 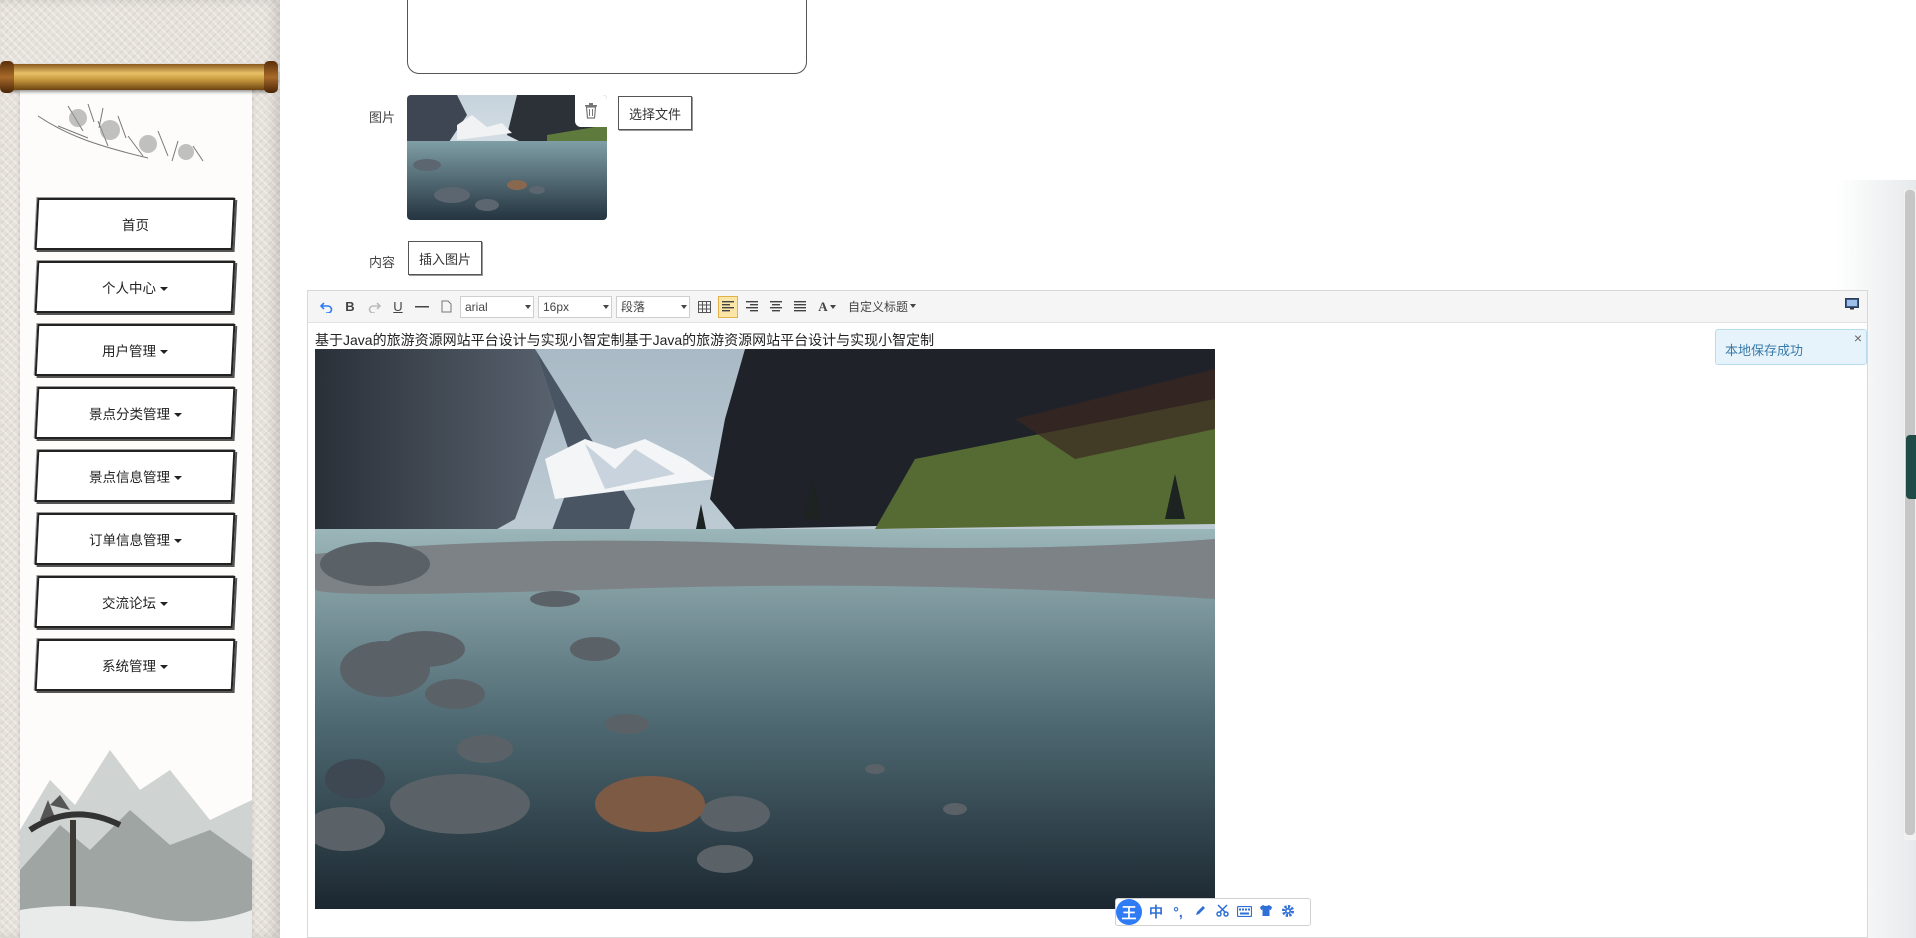 I want to click on redo-button, so click(x=374, y=307).